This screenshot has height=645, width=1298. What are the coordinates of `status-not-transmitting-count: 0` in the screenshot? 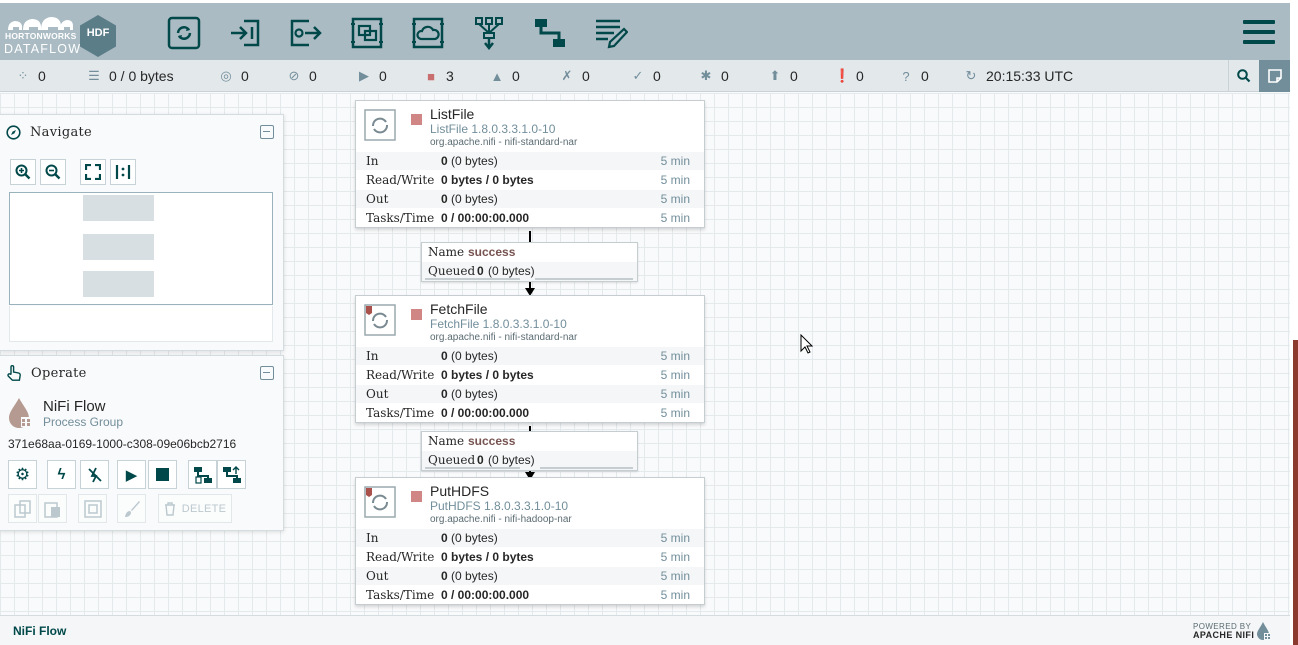 It's located at (313, 76).